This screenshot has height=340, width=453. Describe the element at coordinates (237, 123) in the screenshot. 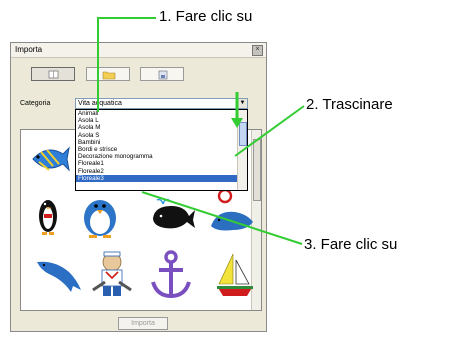

I see `drag-arrow-icon` at that location.